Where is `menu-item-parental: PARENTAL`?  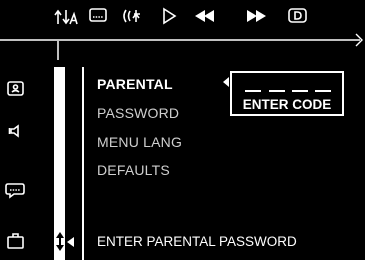 menu-item-parental: PARENTAL is located at coordinates (135, 84).